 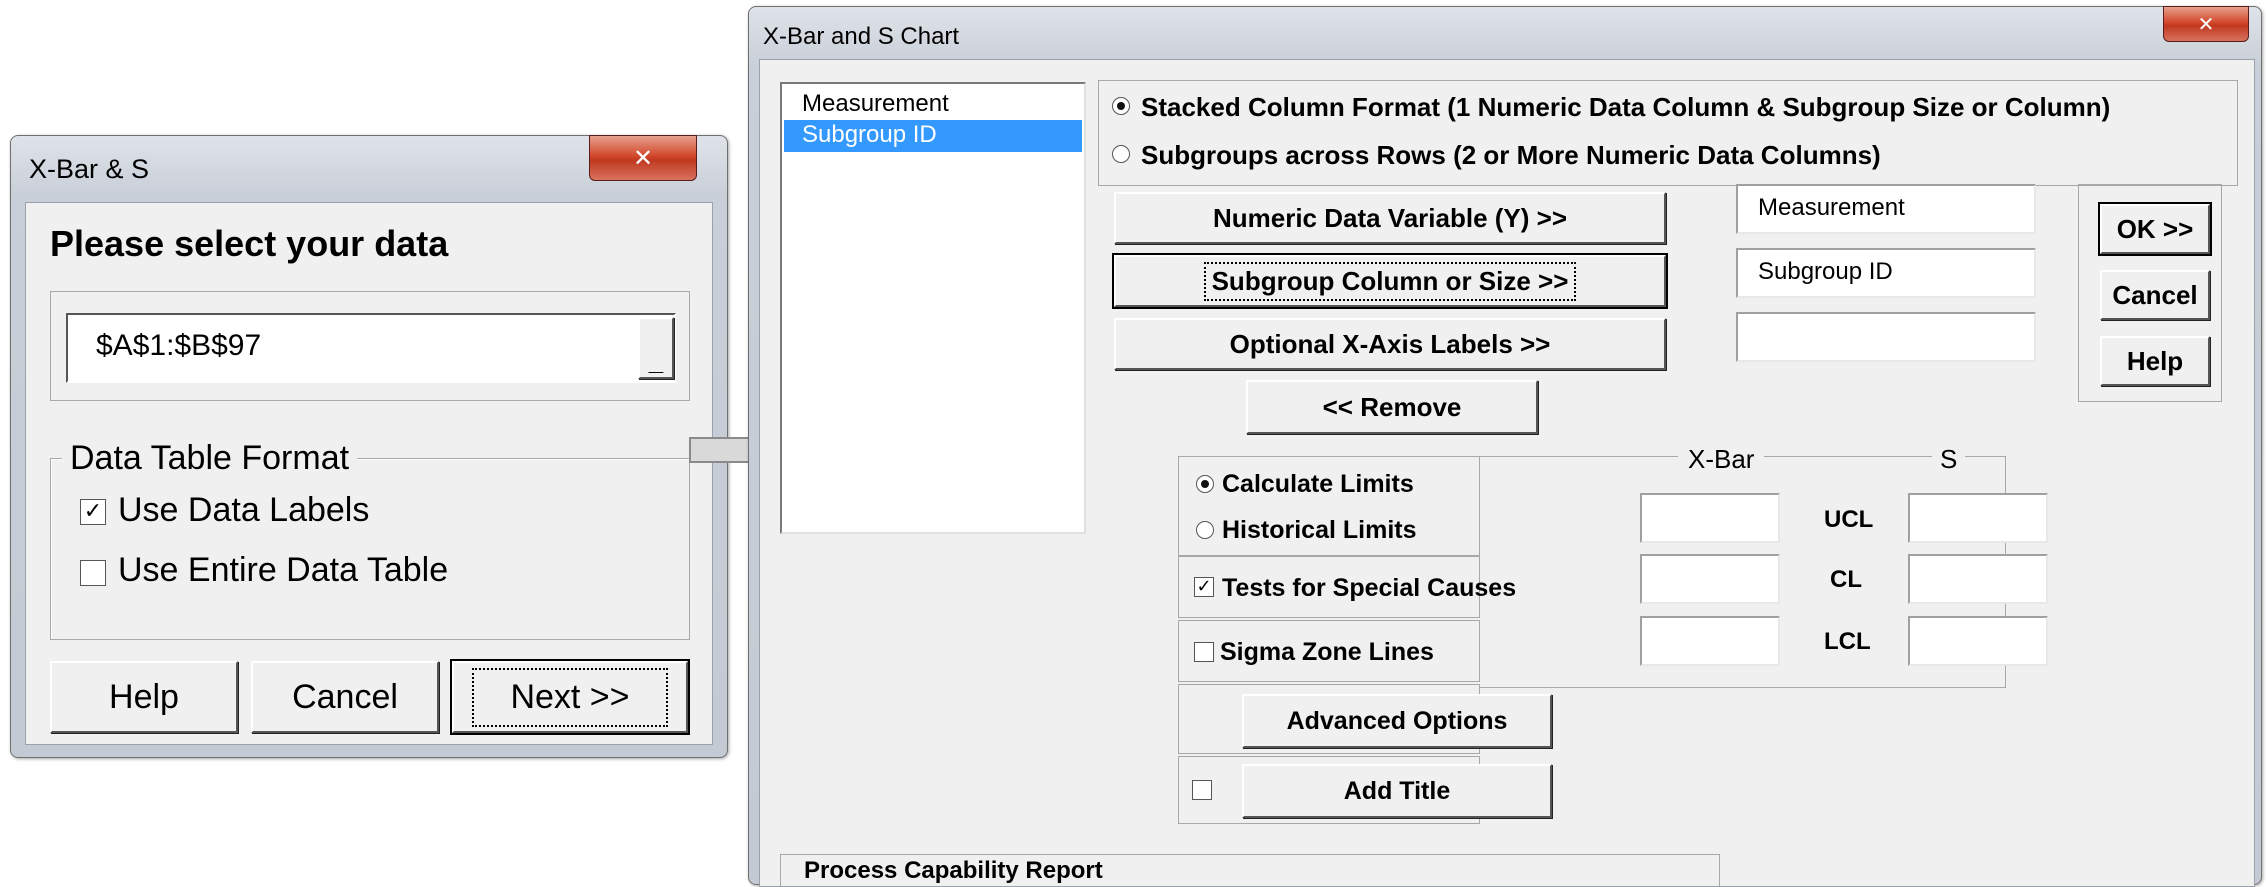 What do you see at coordinates (1721, 459) in the screenshot?
I see `xbar-header: X-Bar` at bounding box center [1721, 459].